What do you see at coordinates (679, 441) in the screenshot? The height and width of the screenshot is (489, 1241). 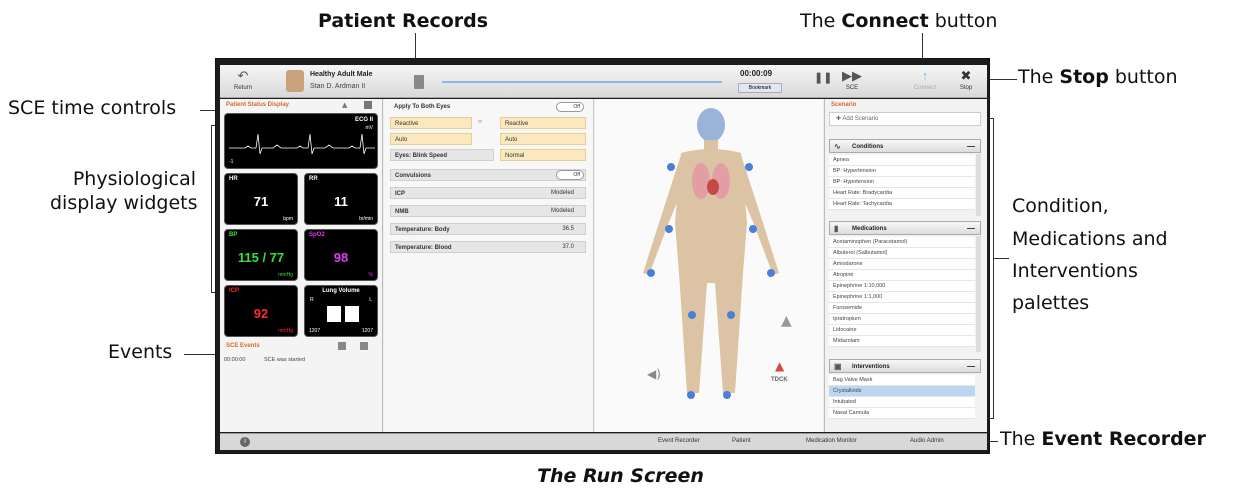 I see `event-recorder-button: Event Recorder` at bounding box center [679, 441].